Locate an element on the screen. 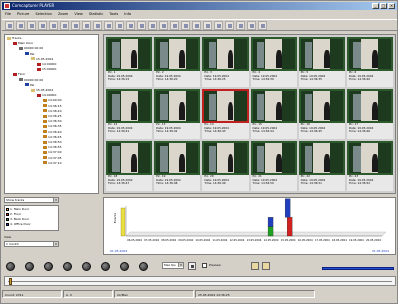 The height and width of the screenshot is (304, 398). thumbnail: Pic. 21 Date: 19.05.2004 Time: 14:36:50 is located at coordinates (273, 166).